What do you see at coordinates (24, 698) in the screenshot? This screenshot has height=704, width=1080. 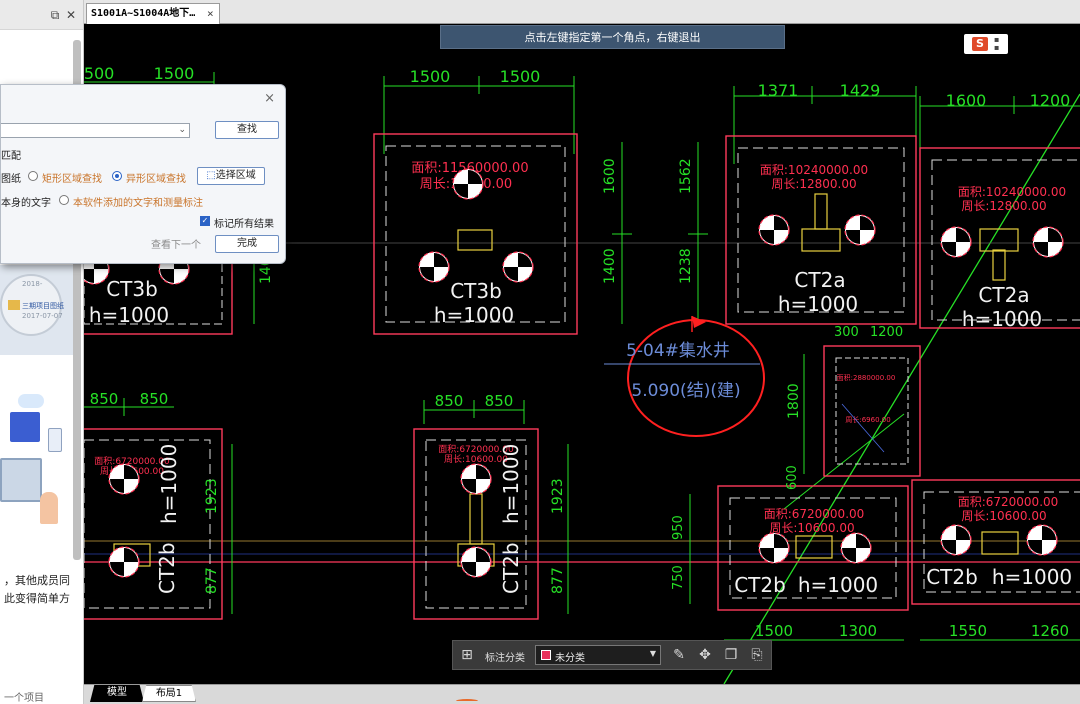 I see `side-panel-footer-text: 一个项目` at bounding box center [24, 698].